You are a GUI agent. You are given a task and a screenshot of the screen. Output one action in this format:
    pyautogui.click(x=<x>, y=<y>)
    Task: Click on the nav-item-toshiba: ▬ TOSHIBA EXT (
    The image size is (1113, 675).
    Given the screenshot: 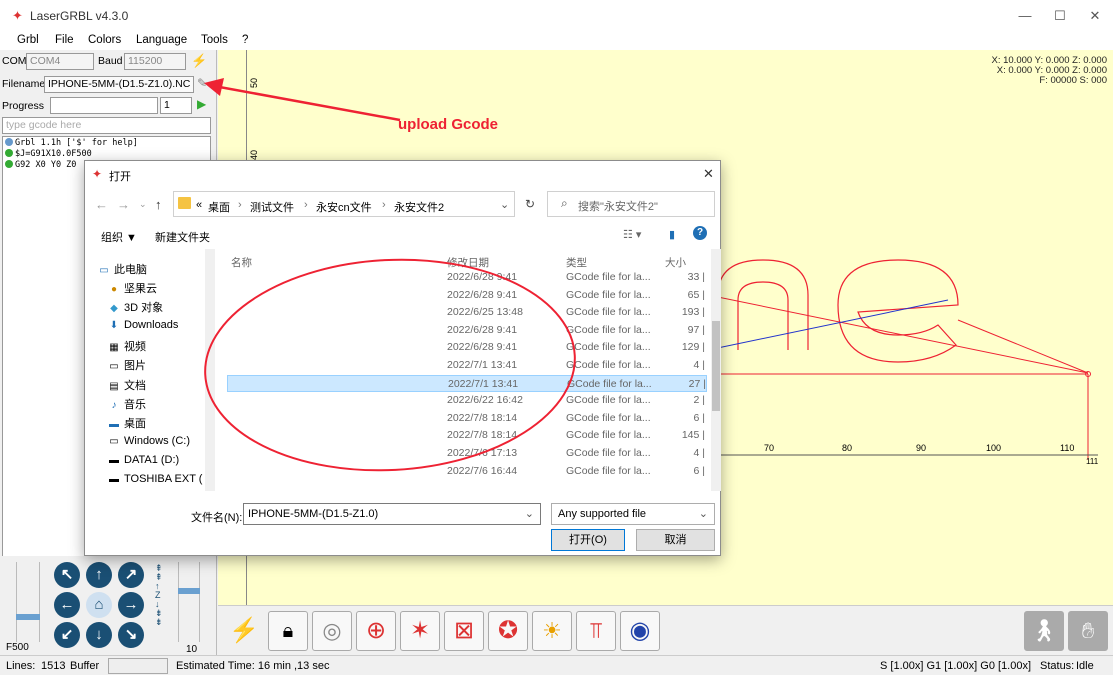 What is the action you would take?
    pyautogui.click(x=154, y=479)
    